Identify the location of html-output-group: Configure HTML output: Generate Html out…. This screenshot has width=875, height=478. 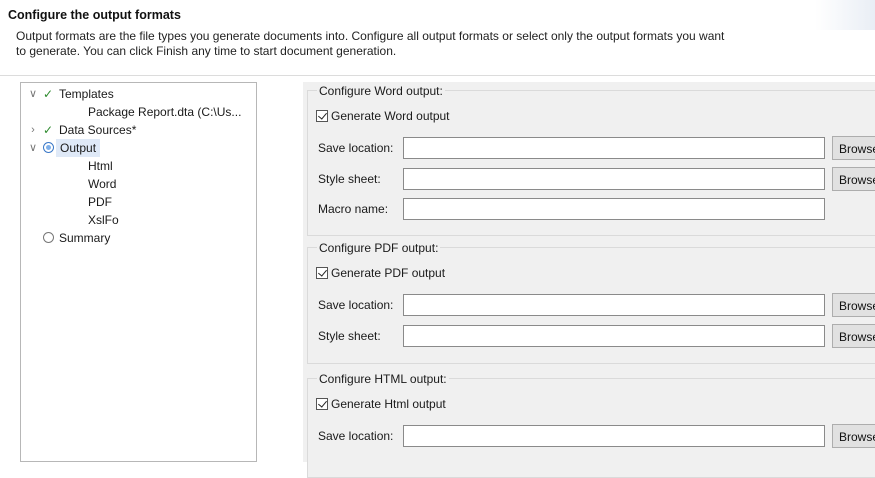
(591, 425).